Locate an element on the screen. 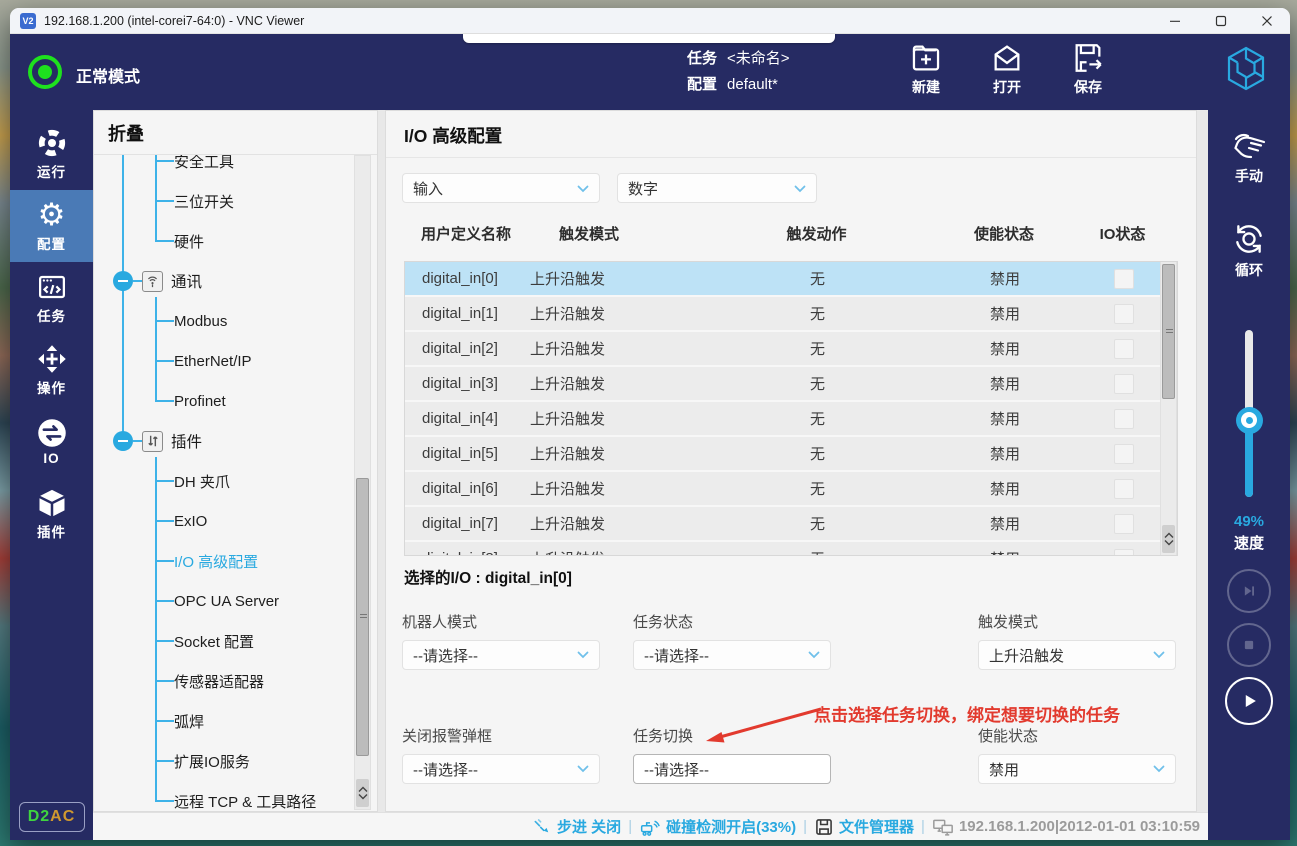  select-enable-state: 禁用 is located at coordinates (1077, 769).